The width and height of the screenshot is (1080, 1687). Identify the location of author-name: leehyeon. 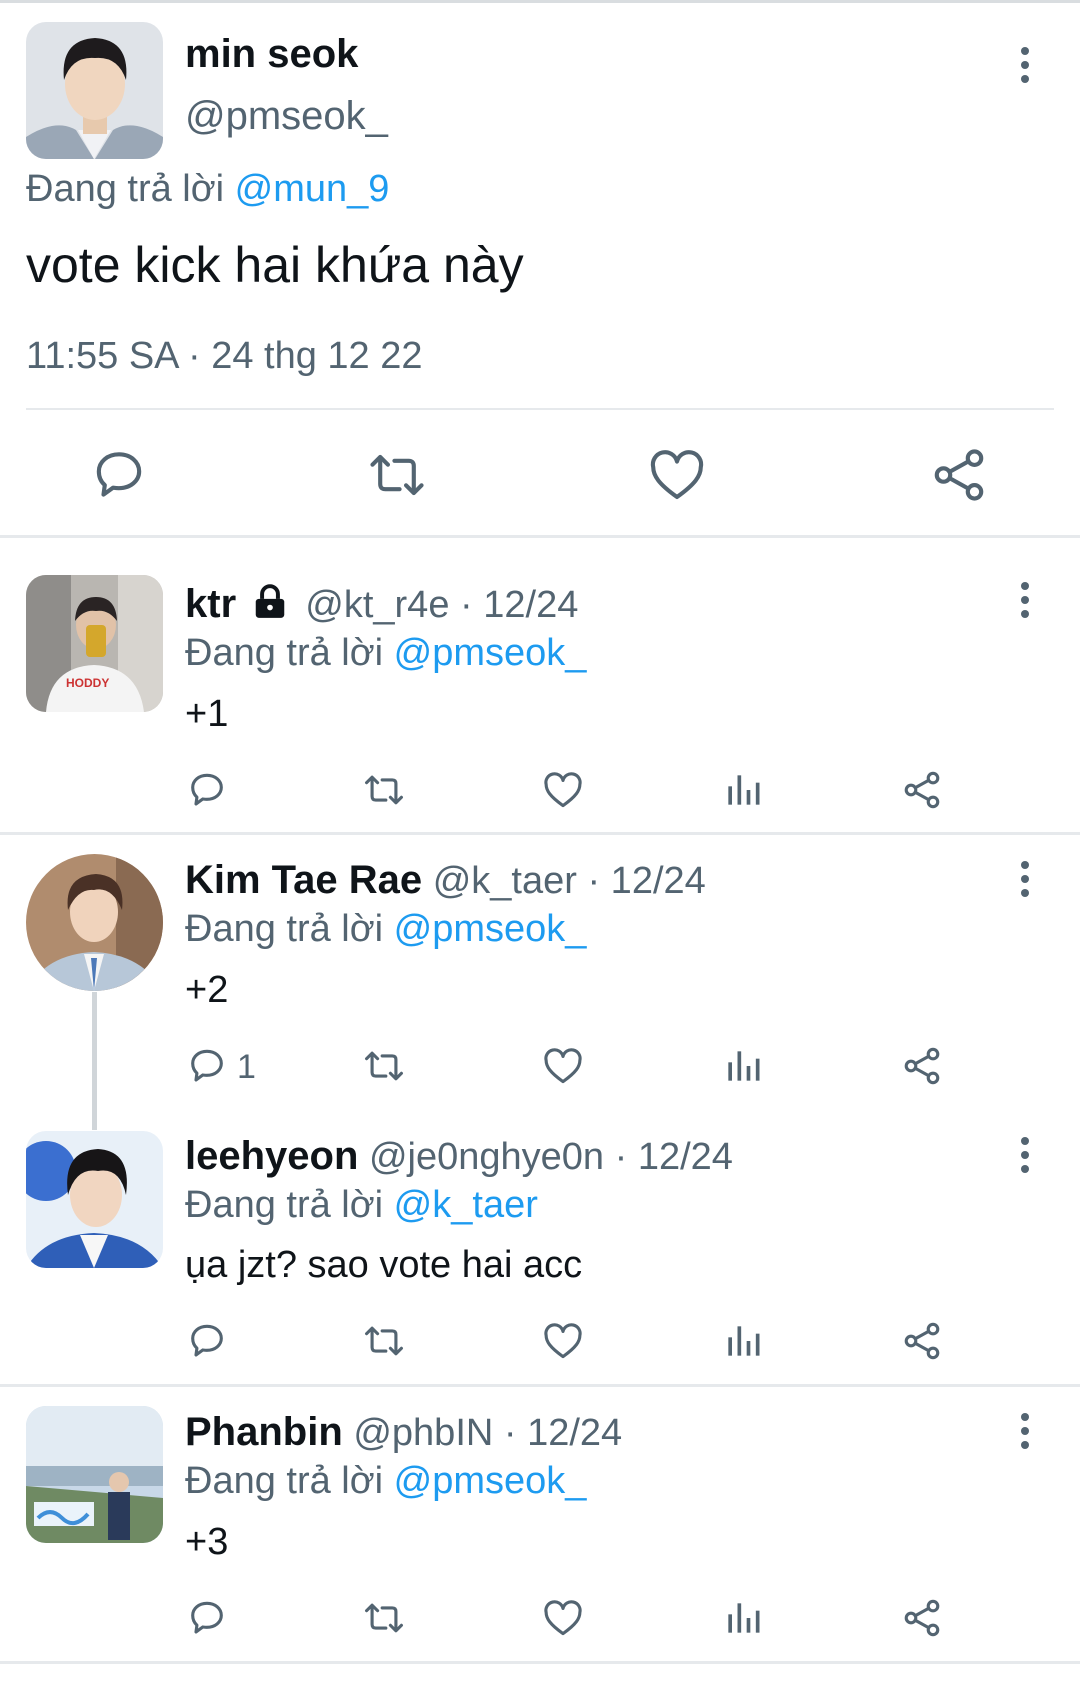
(271, 1156).